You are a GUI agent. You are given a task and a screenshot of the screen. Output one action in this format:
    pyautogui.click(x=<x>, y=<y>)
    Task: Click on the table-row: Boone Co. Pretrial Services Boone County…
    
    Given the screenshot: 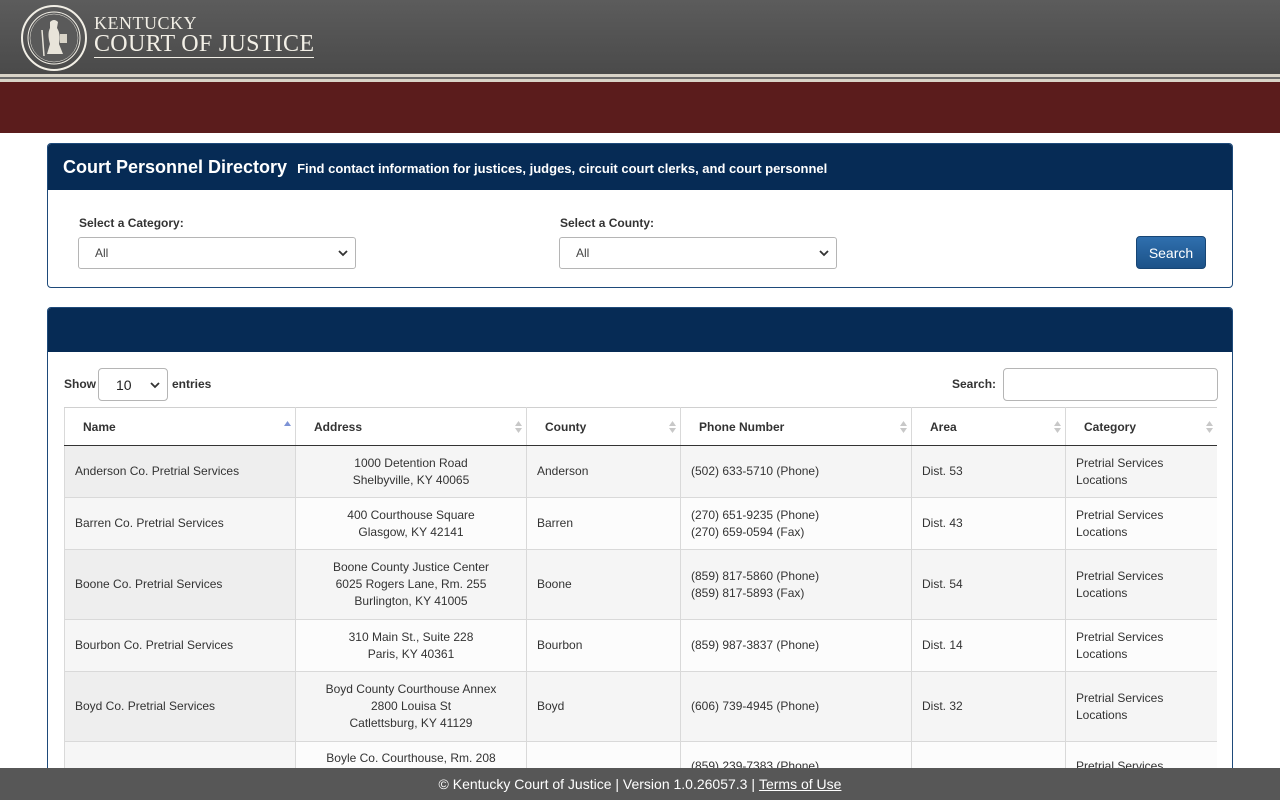 What is the action you would take?
    pyautogui.click(x=640, y=584)
    